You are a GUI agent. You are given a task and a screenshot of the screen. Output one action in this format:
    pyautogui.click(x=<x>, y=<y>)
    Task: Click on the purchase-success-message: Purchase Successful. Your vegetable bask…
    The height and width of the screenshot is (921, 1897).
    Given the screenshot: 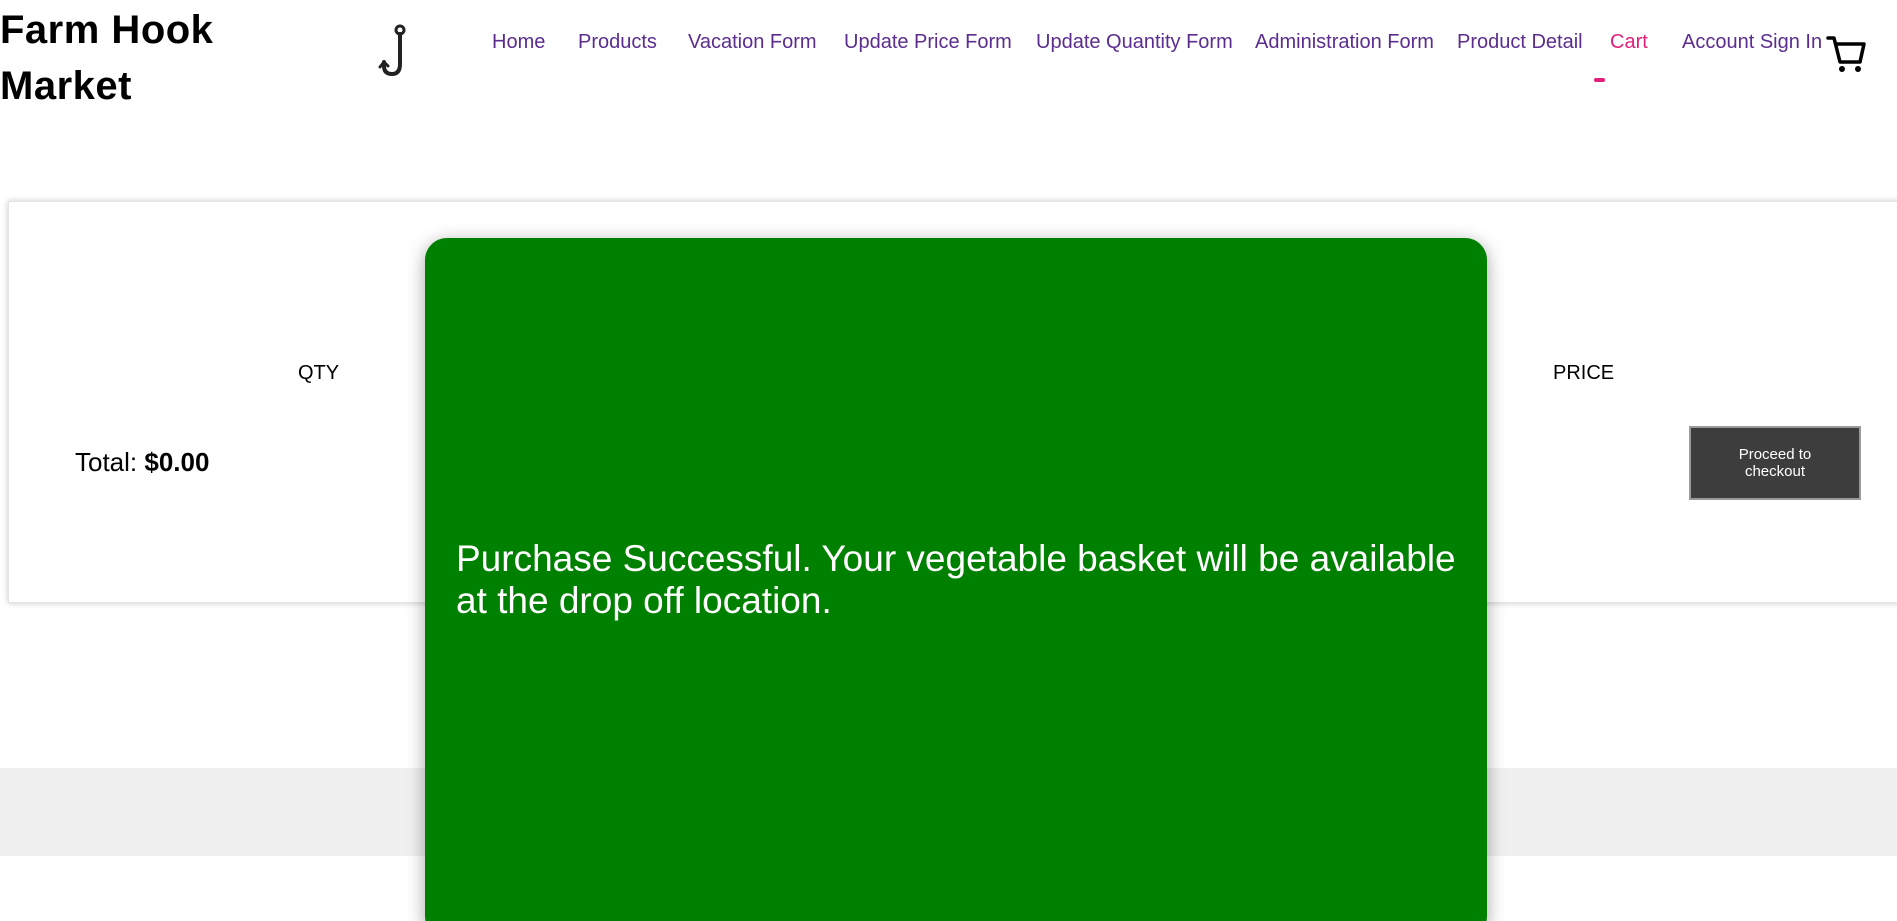 What is the action you would take?
    pyautogui.click(x=956, y=579)
    